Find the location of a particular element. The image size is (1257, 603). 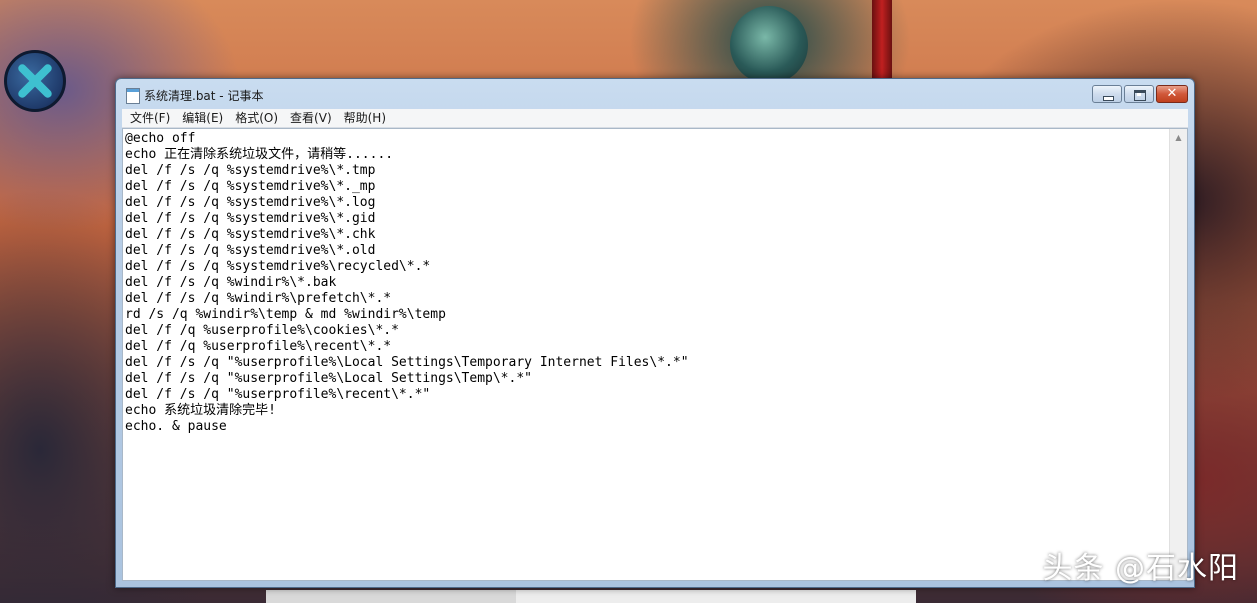

taskbar-strip is located at coordinates (591, 596).